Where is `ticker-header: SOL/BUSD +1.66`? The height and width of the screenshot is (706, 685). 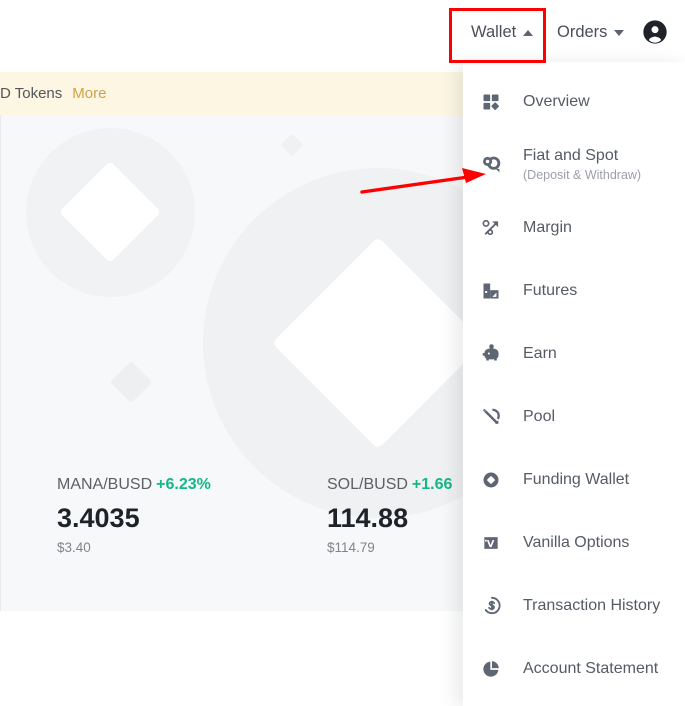 ticker-header: SOL/BUSD +1.66 is located at coordinates (389, 485).